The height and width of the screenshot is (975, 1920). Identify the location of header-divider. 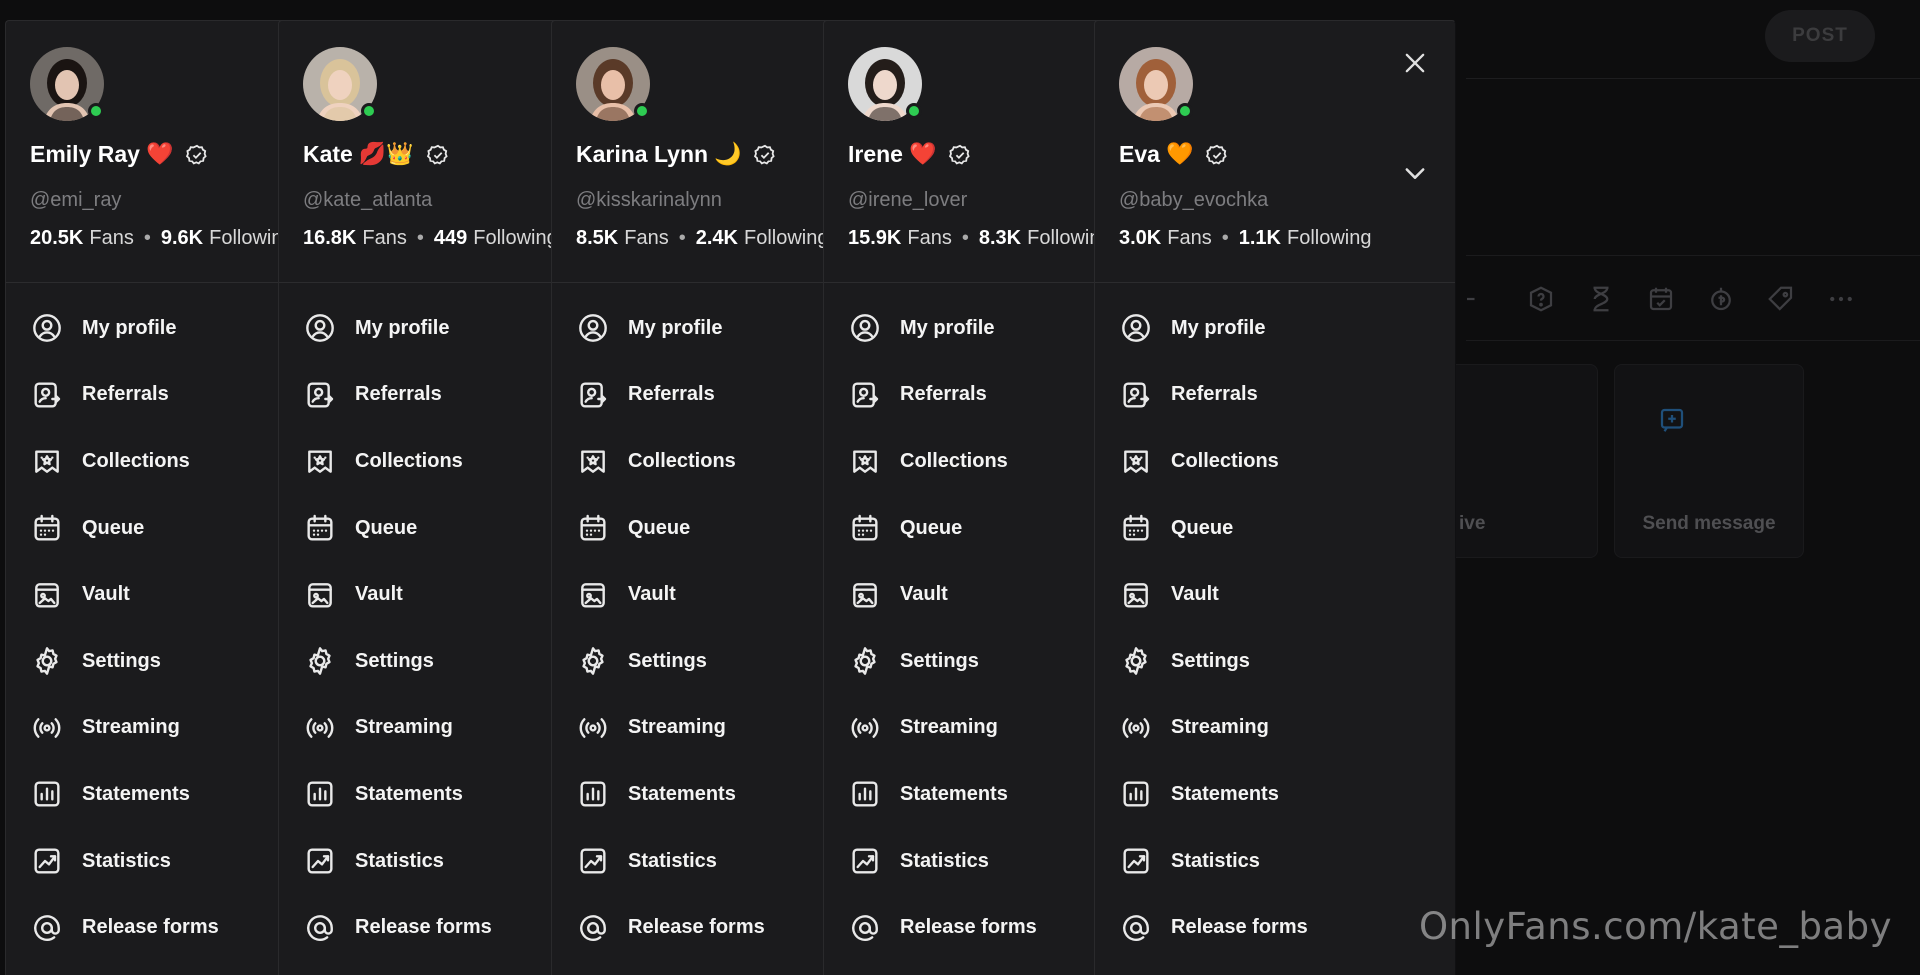
(1693, 78).